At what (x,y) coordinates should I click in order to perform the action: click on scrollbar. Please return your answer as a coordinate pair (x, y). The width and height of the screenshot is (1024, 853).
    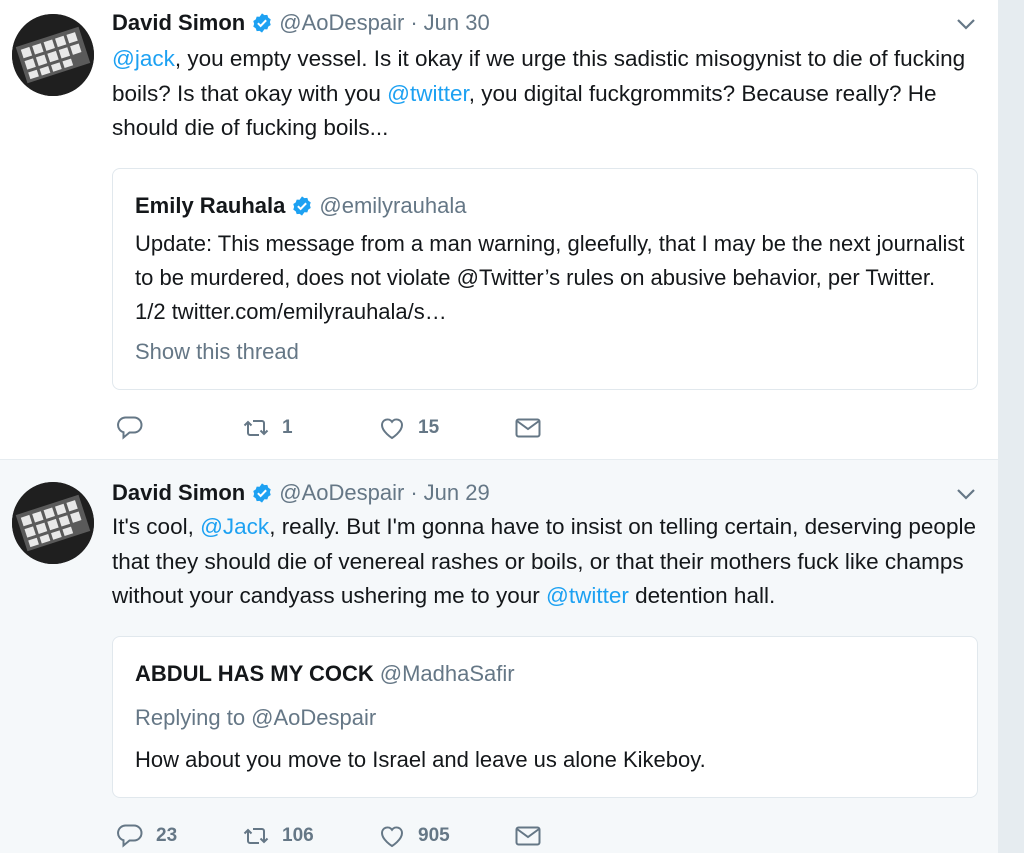
    Looking at the image, I should click on (1011, 426).